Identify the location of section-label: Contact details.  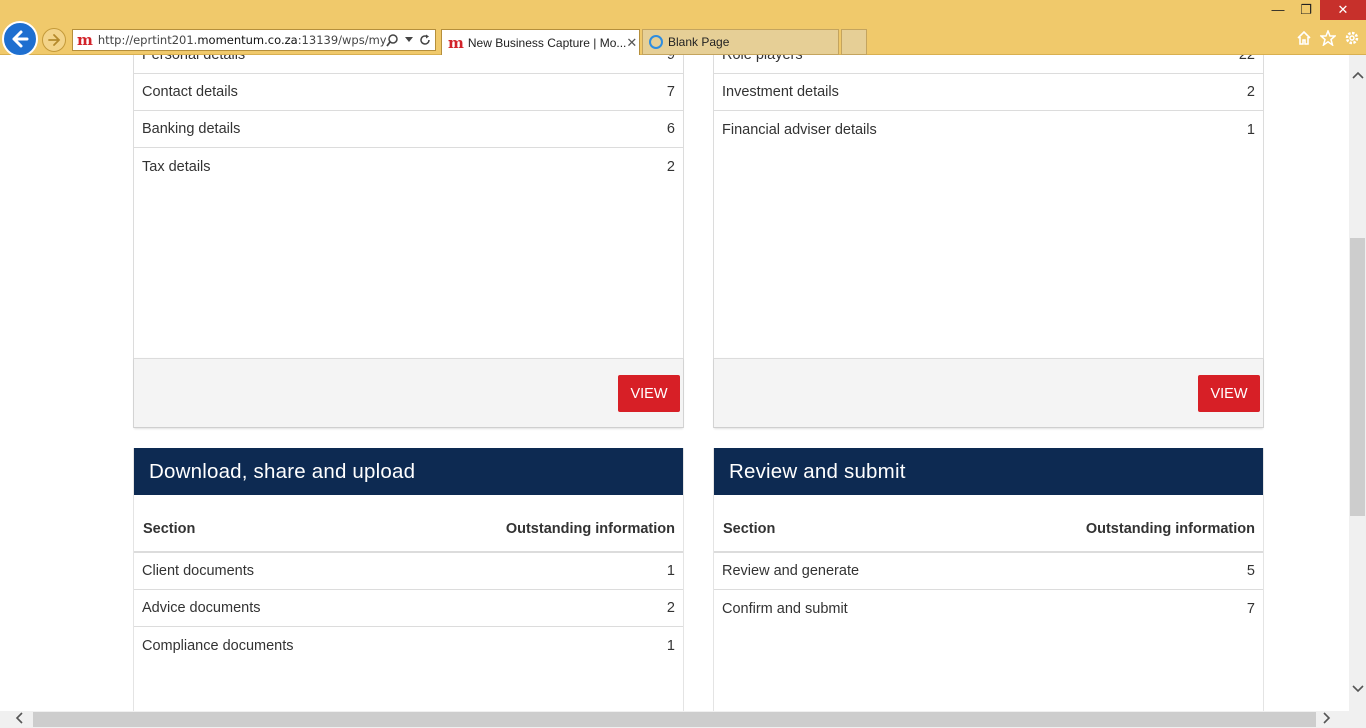
(190, 92).